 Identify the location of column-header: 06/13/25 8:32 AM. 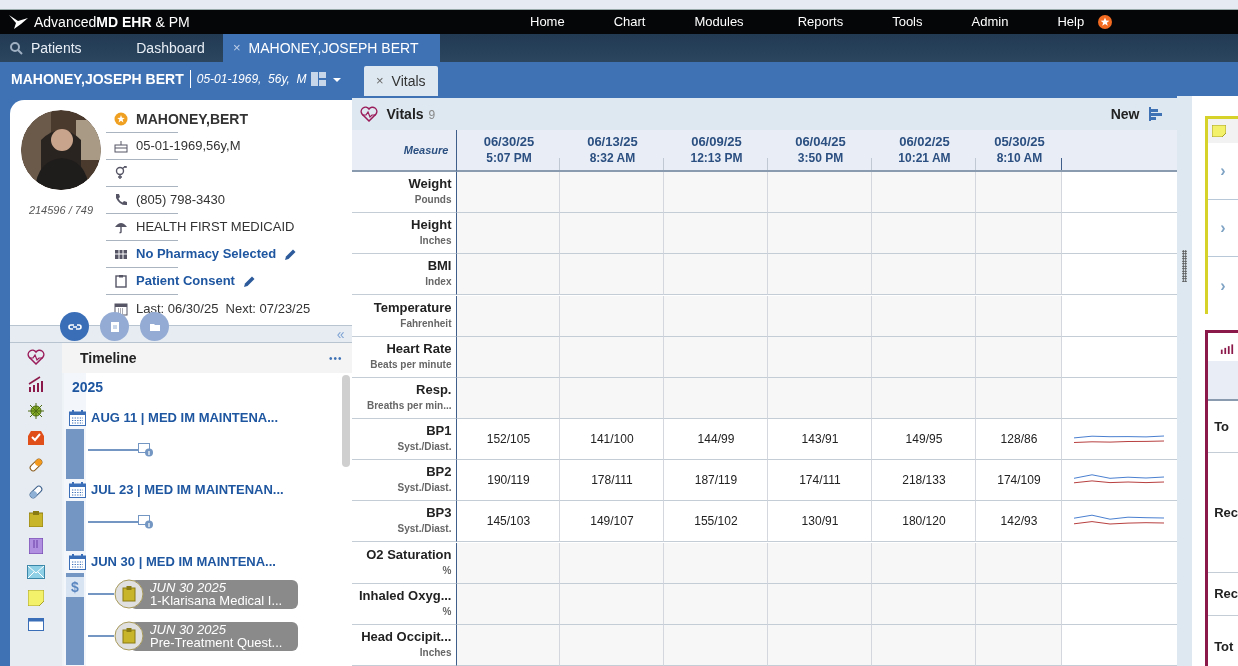
(612, 150).